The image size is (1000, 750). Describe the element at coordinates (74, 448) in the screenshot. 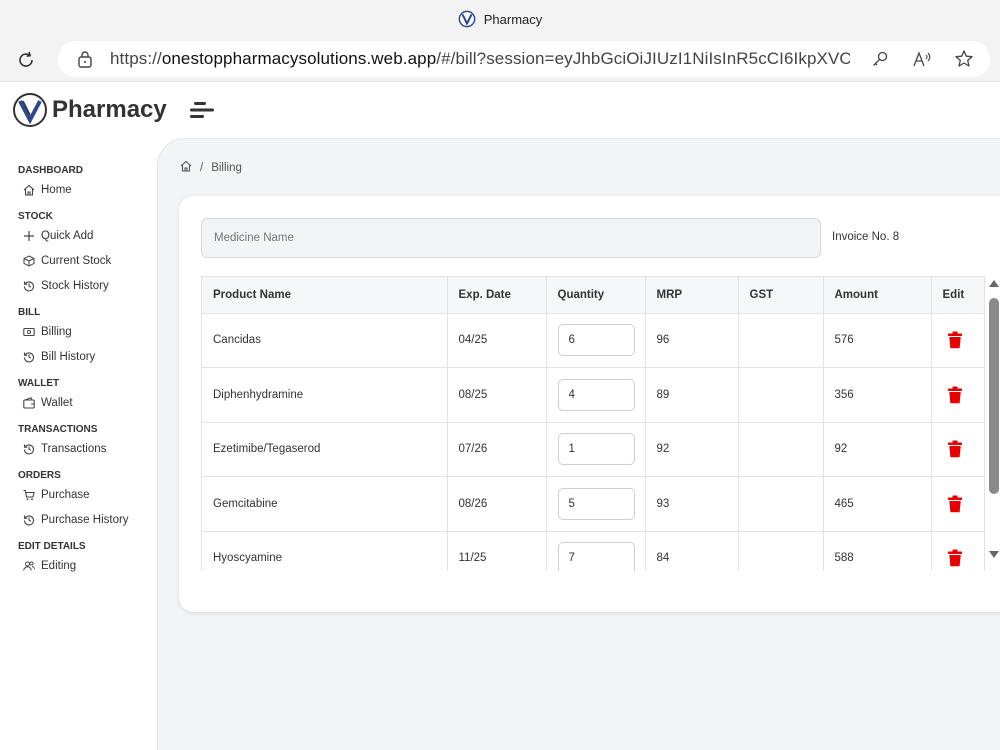

I see `sidebar-item-label: Transactions` at that location.